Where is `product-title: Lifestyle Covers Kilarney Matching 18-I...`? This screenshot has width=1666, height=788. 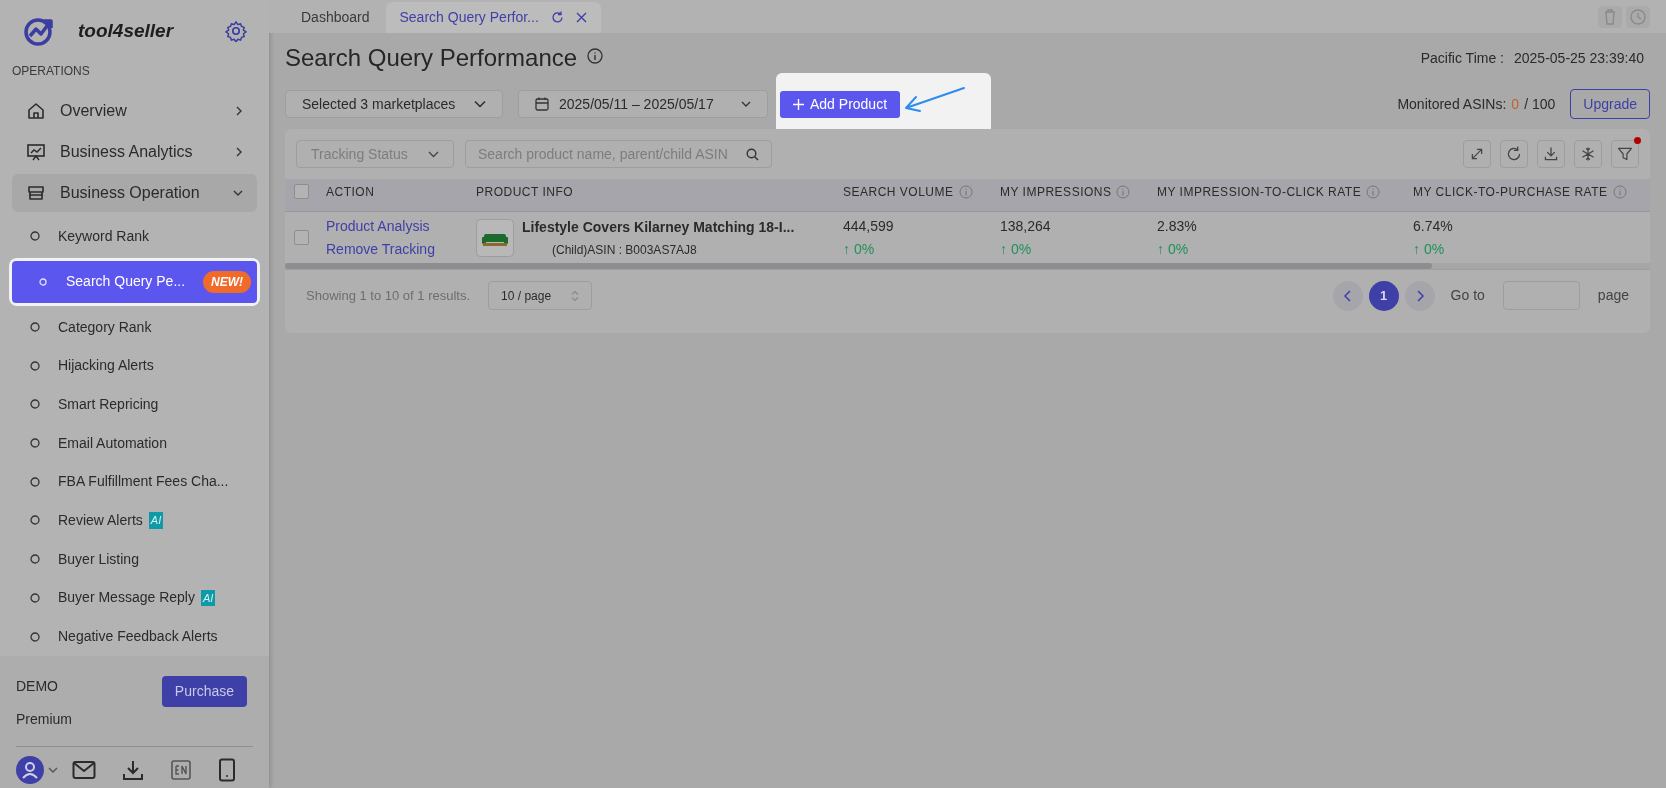 product-title: Lifestyle Covers Kilarney Matching 18-I... is located at coordinates (658, 227).